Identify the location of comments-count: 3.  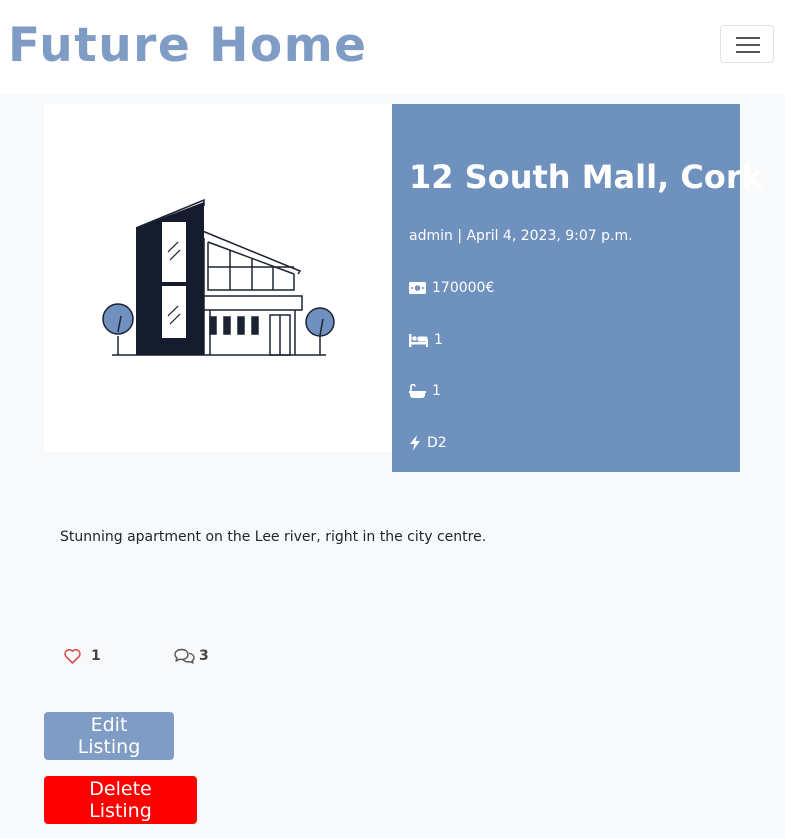
(204, 656).